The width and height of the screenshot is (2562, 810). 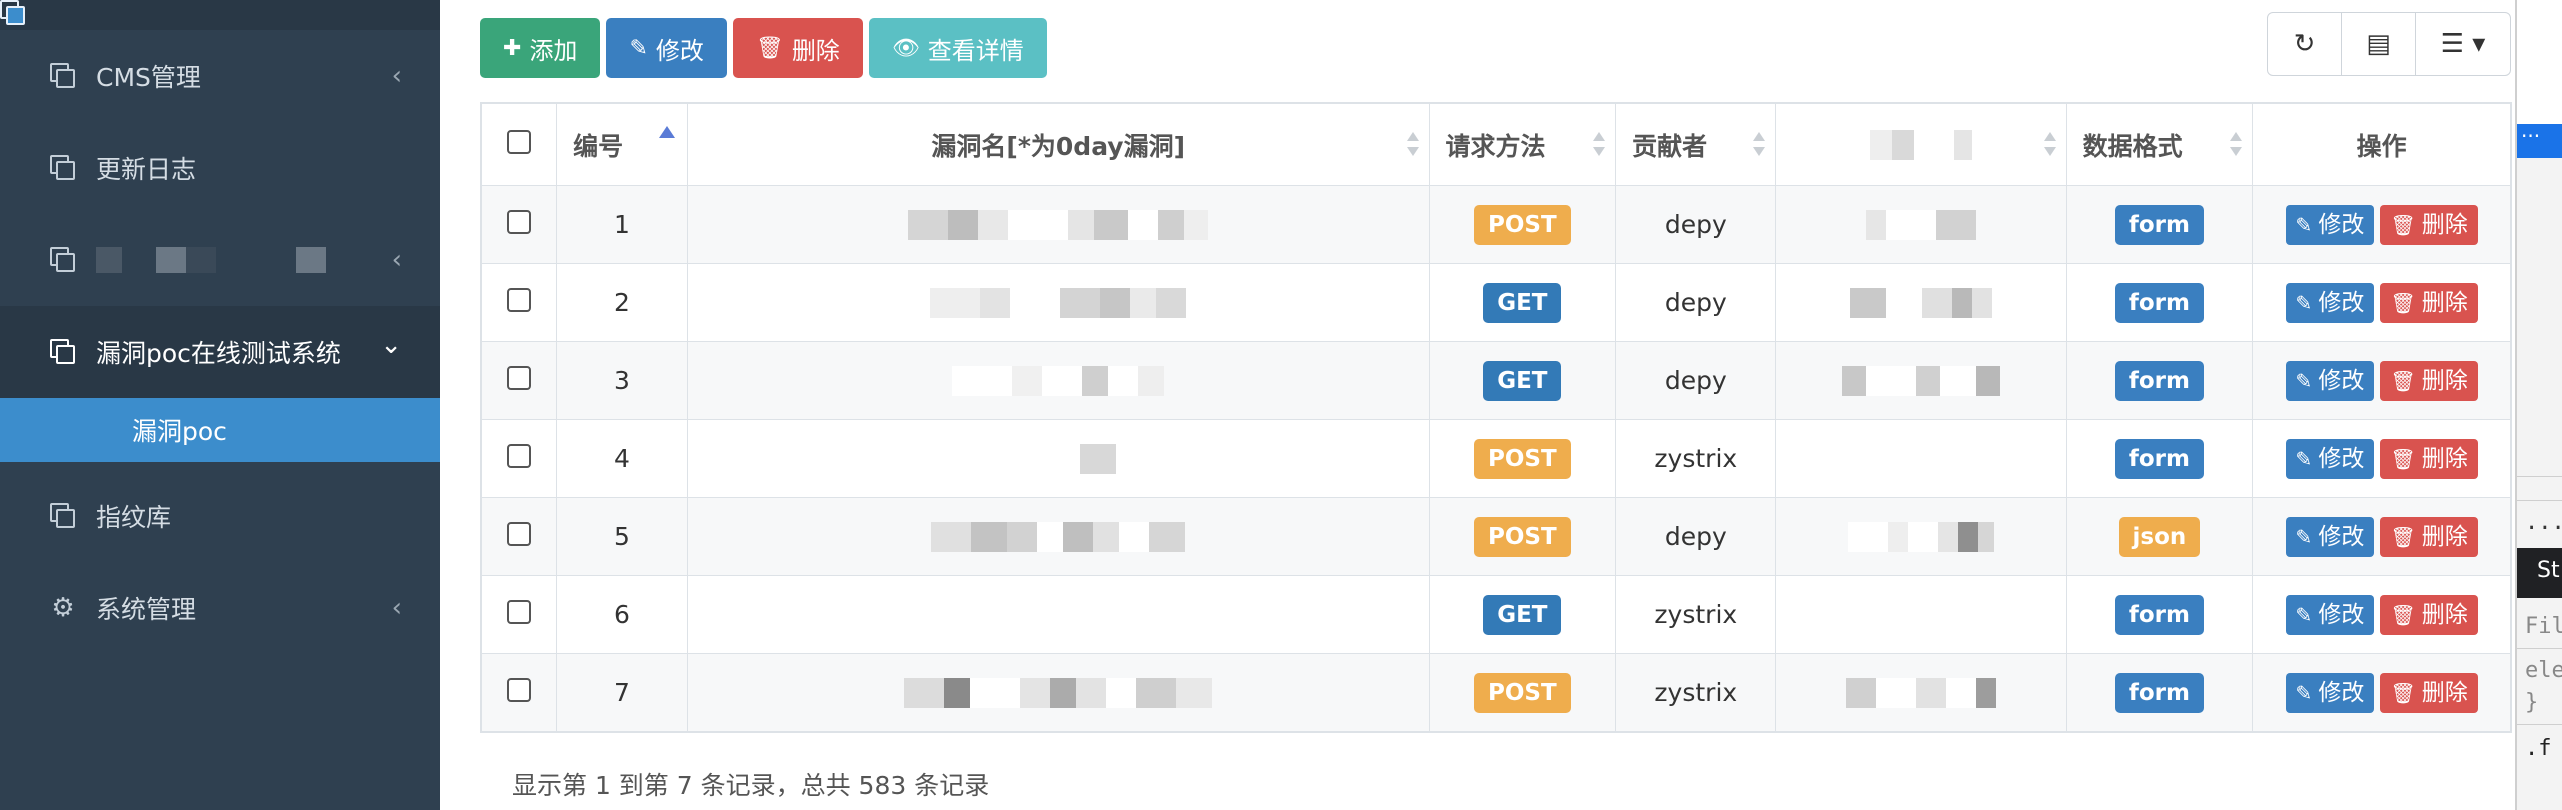 I want to click on header-name: 漏洞名[*为0day漏洞], so click(x=1058, y=144).